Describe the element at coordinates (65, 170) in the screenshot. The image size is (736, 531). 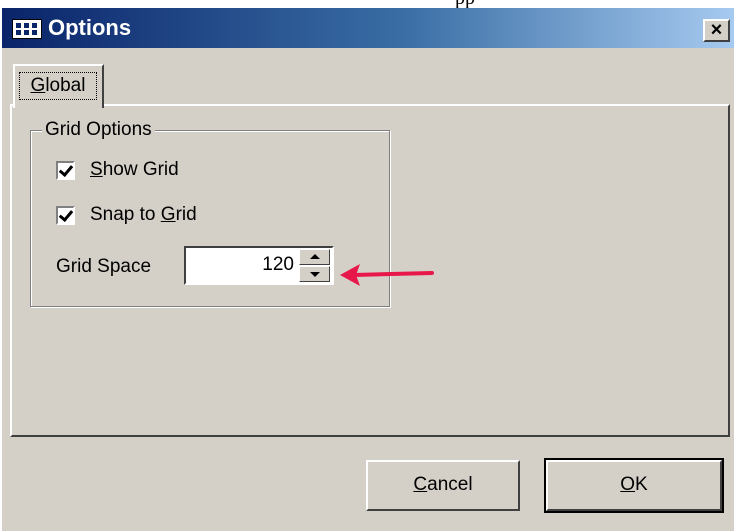
I see `show-grid-checkbox` at that location.